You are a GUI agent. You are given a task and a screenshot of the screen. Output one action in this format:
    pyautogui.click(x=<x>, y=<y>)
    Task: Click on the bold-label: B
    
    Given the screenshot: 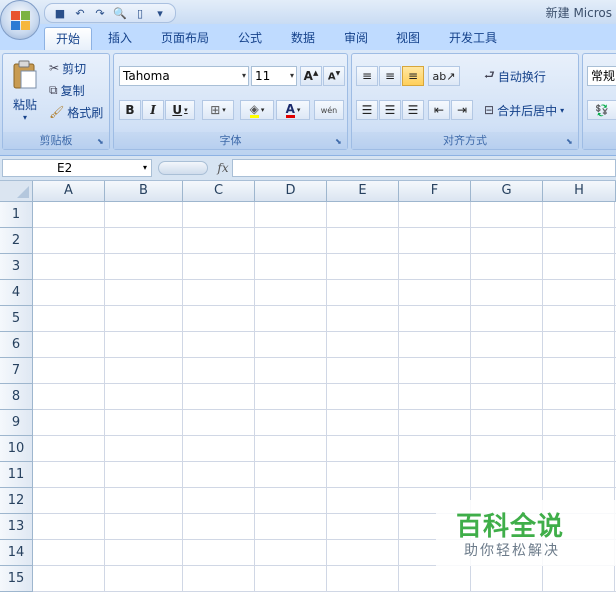 What is the action you would take?
    pyautogui.click(x=130, y=110)
    